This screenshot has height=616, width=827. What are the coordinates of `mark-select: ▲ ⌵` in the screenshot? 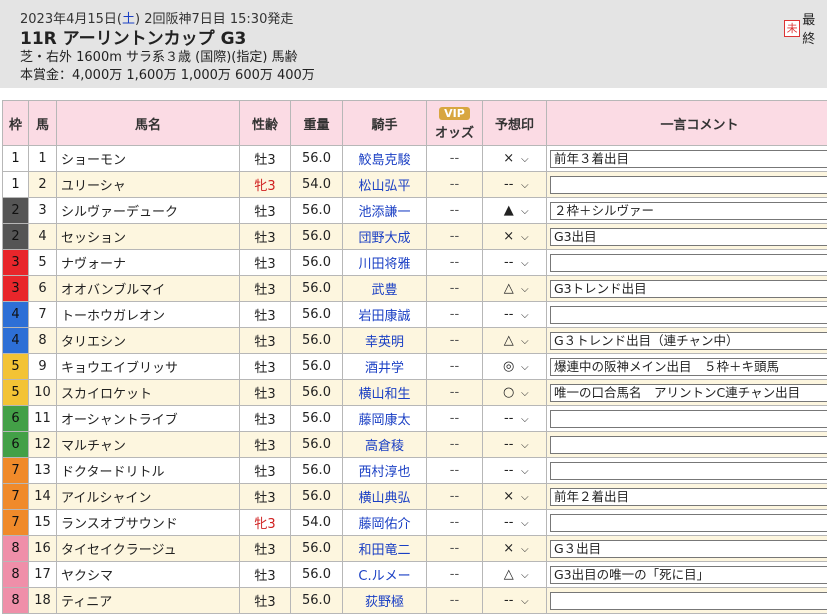 It's located at (514, 210).